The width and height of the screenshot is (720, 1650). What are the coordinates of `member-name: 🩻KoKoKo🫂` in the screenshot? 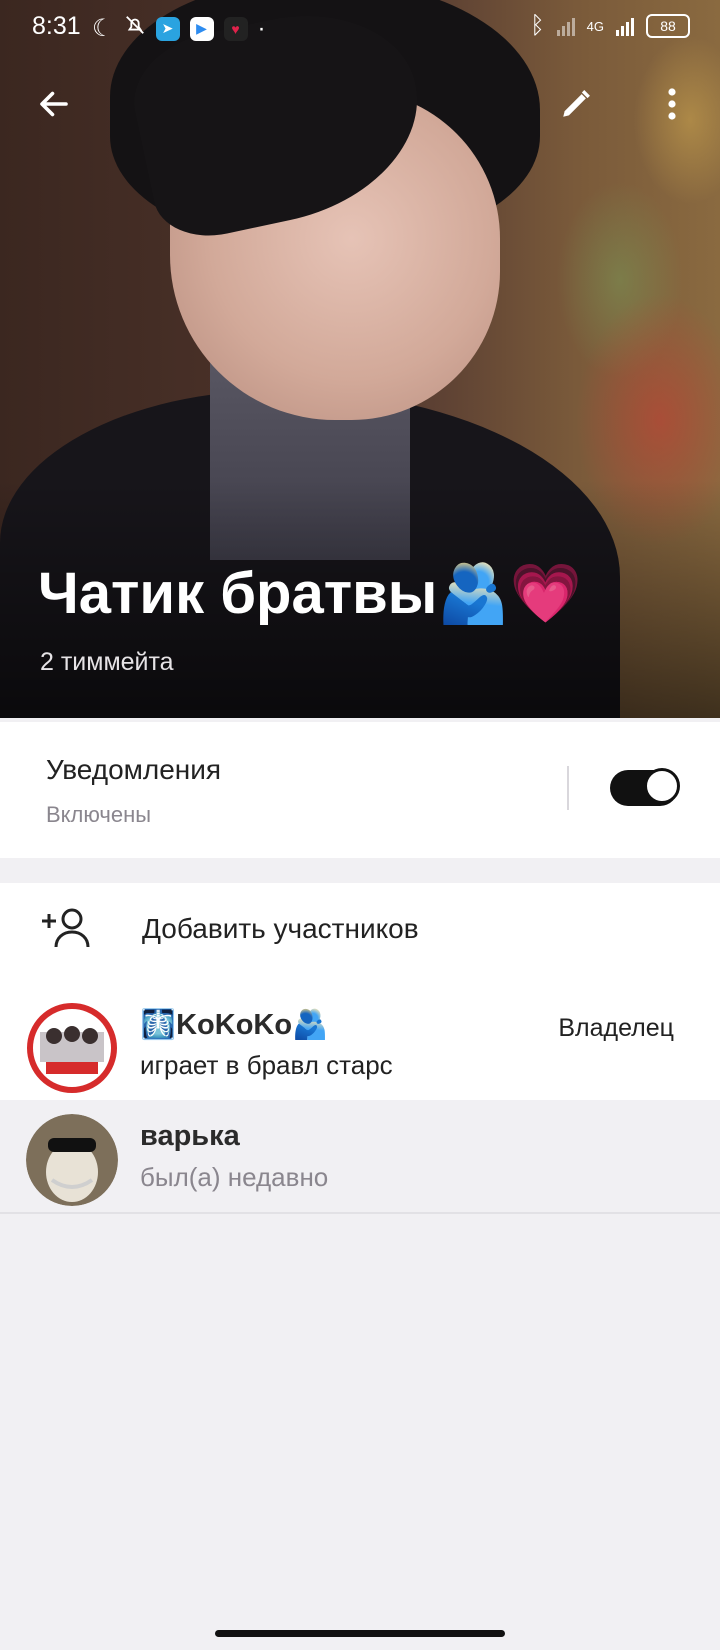 It's located at (234, 1025).